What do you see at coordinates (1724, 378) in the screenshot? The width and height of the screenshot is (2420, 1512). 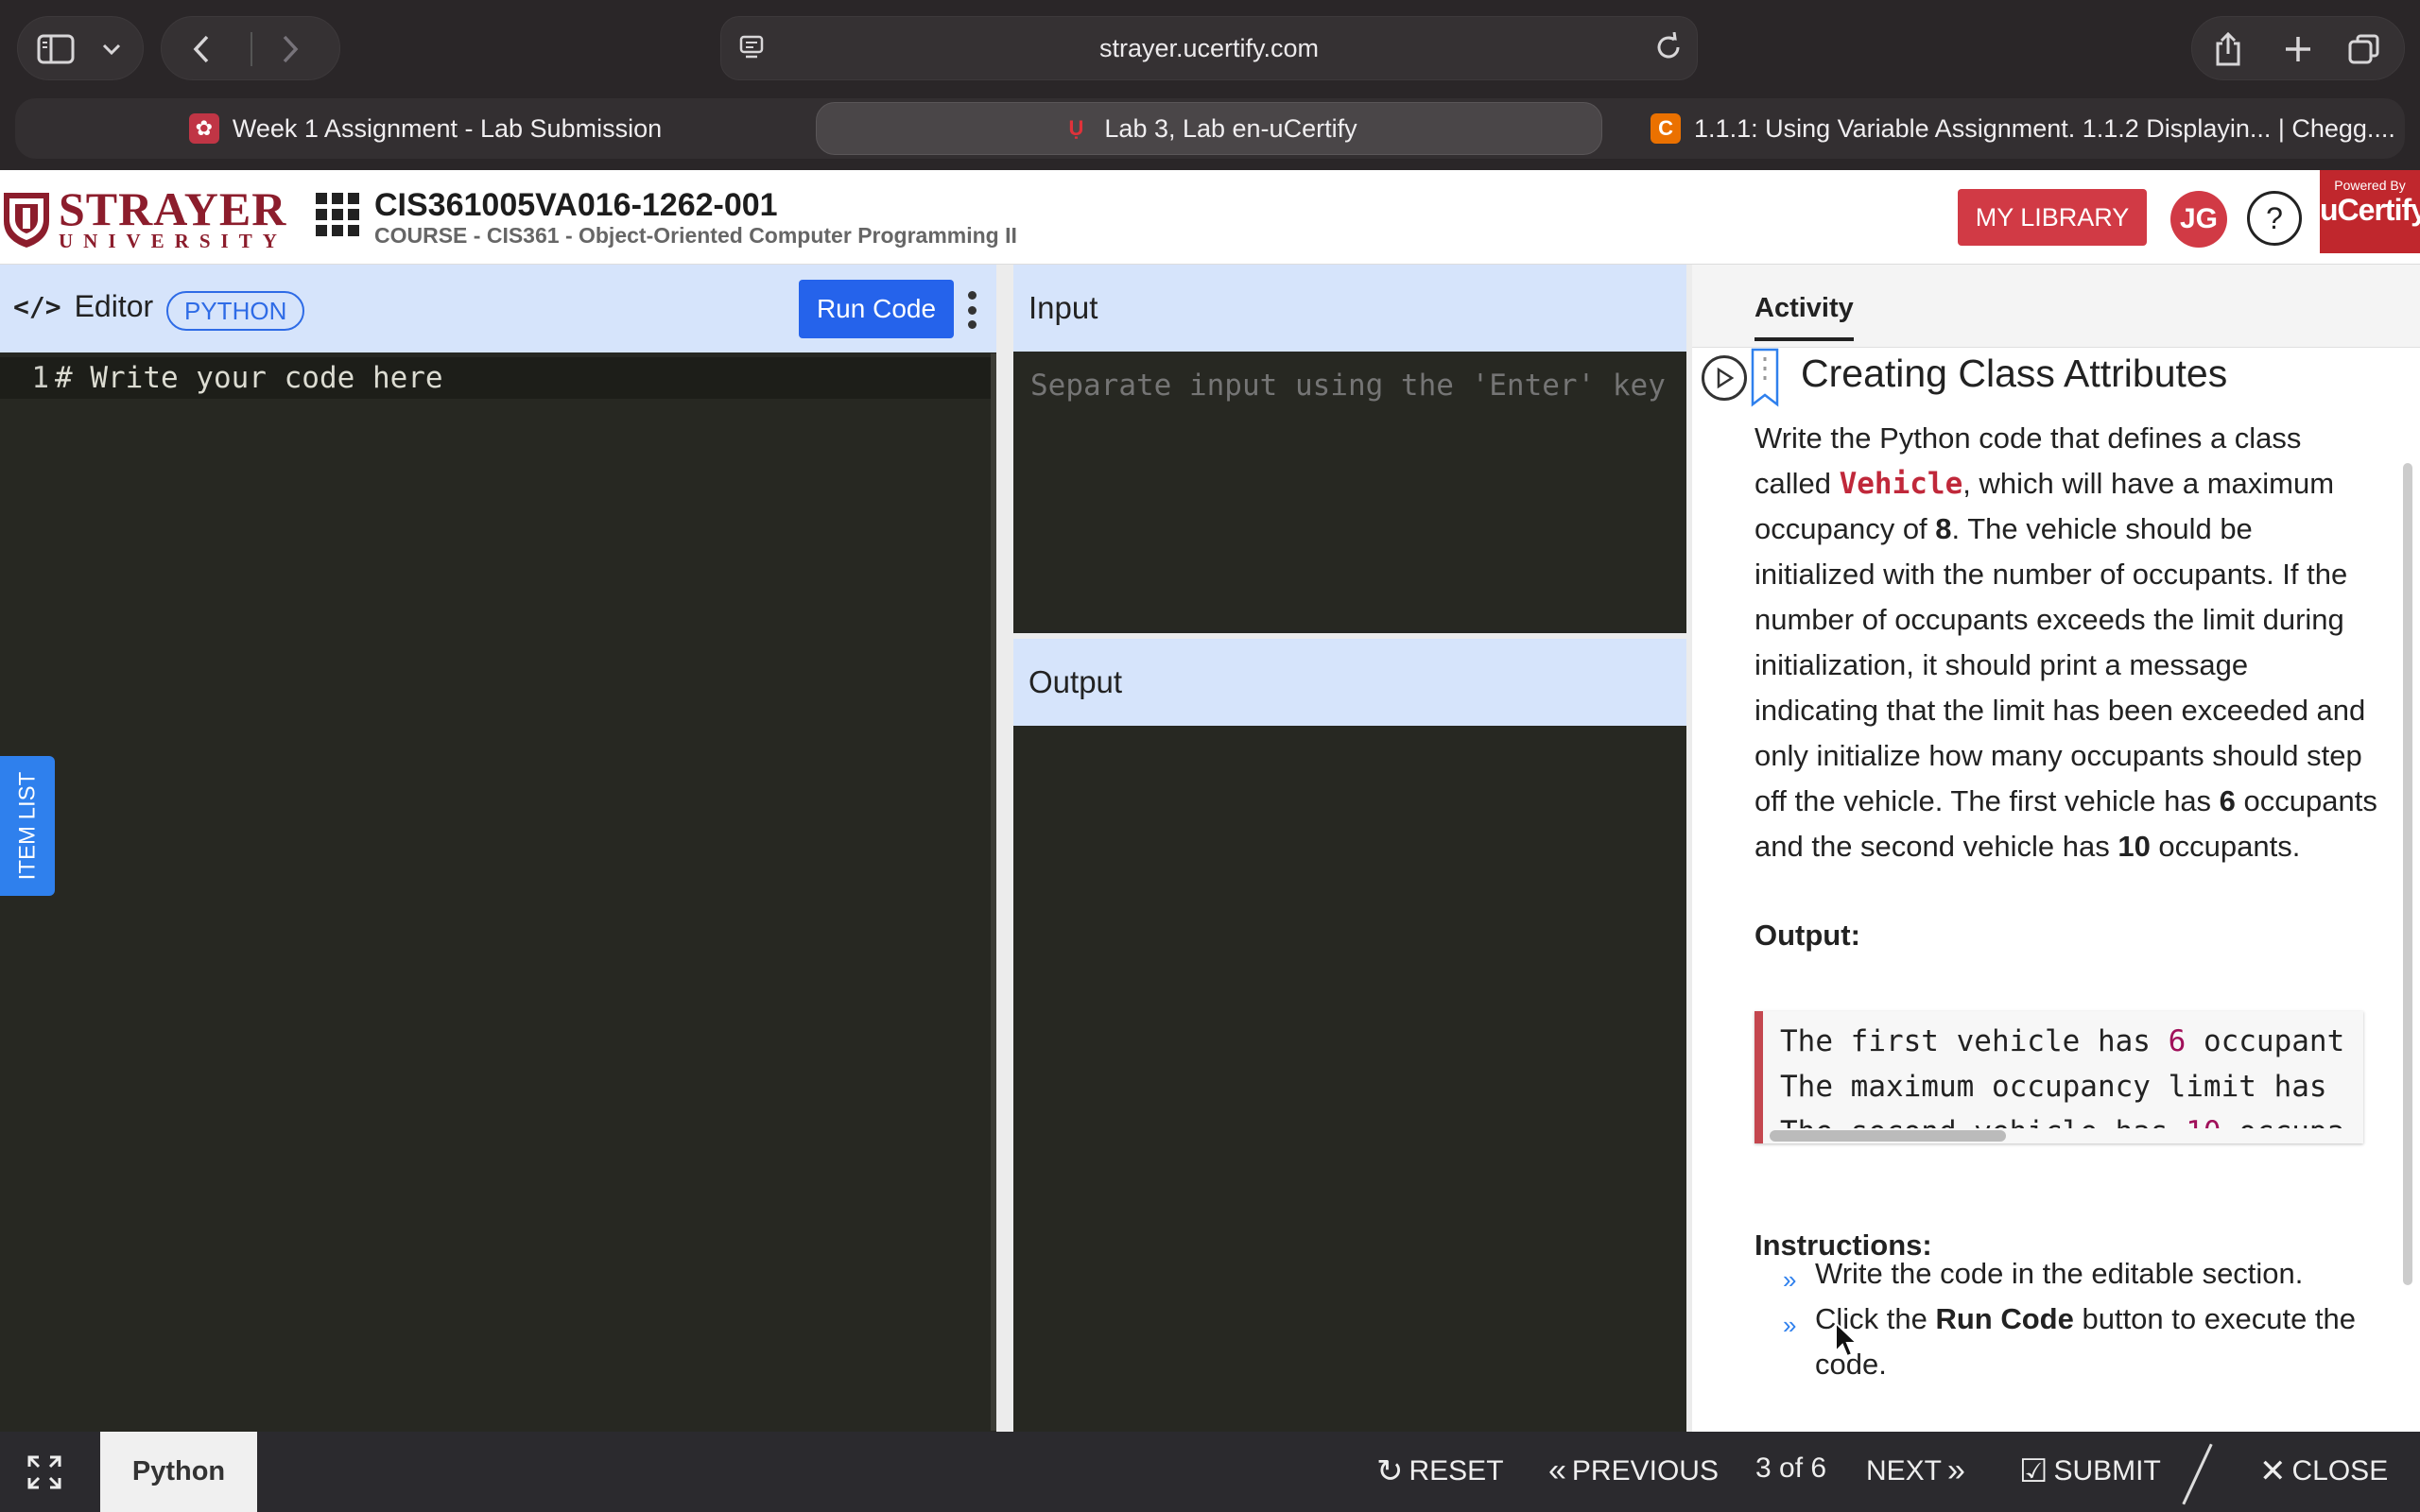 I see `play-icon` at bounding box center [1724, 378].